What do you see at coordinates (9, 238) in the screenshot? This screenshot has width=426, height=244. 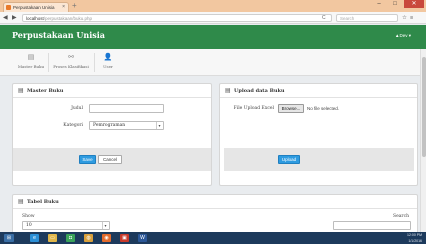 I see `windows-start-icon: ⊞` at bounding box center [9, 238].